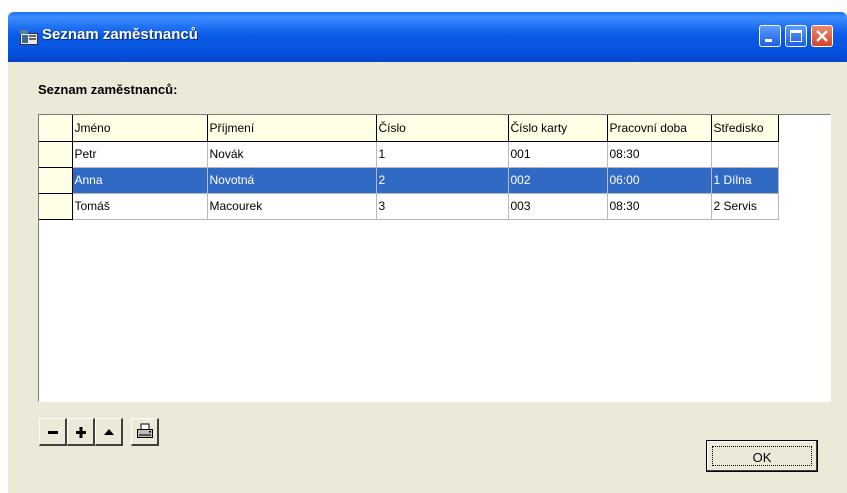 The image size is (847, 493). Describe the element at coordinates (659, 180) in the screenshot. I see `cell-pracovni-doba: 06:00` at that location.